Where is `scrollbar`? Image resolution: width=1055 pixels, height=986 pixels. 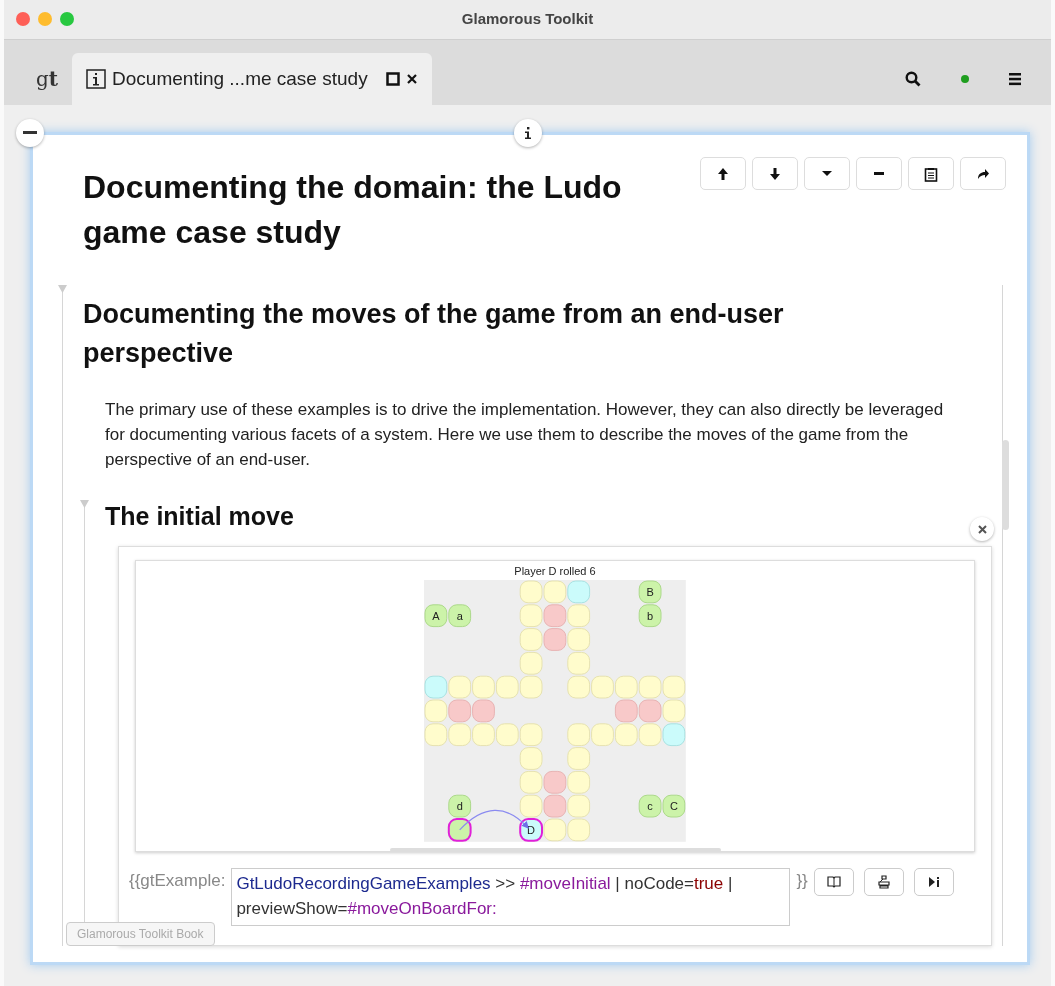 scrollbar is located at coordinates (1005, 485).